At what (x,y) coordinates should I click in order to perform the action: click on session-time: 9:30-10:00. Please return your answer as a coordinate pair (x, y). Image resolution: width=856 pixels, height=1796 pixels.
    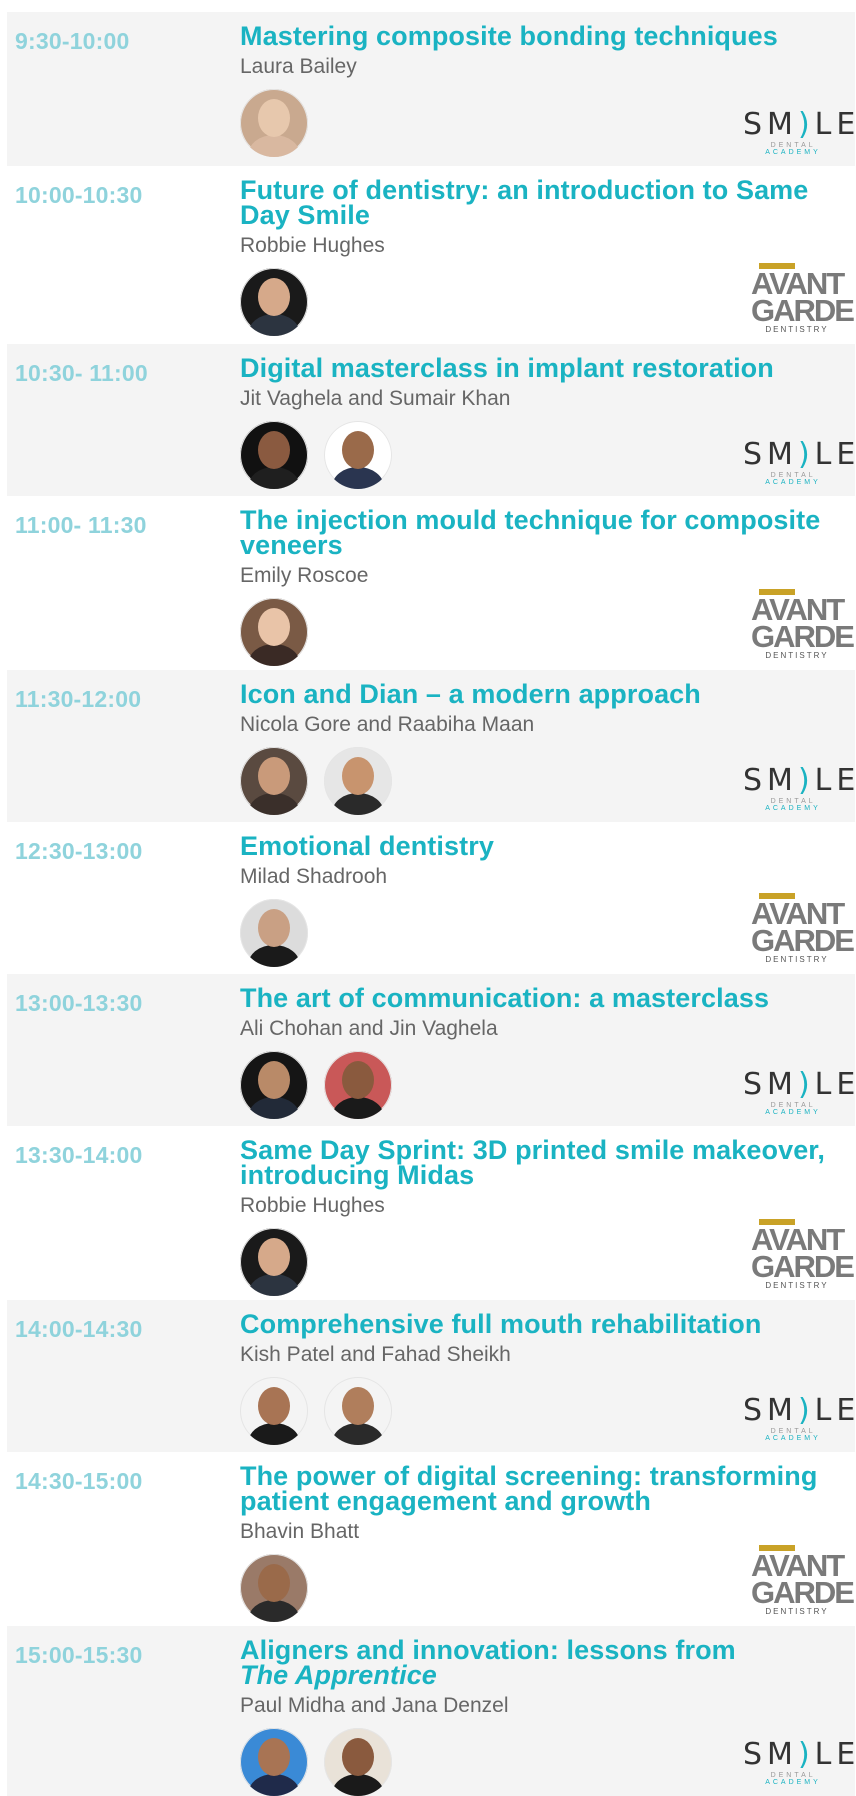
    Looking at the image, I should click on (72, 41).